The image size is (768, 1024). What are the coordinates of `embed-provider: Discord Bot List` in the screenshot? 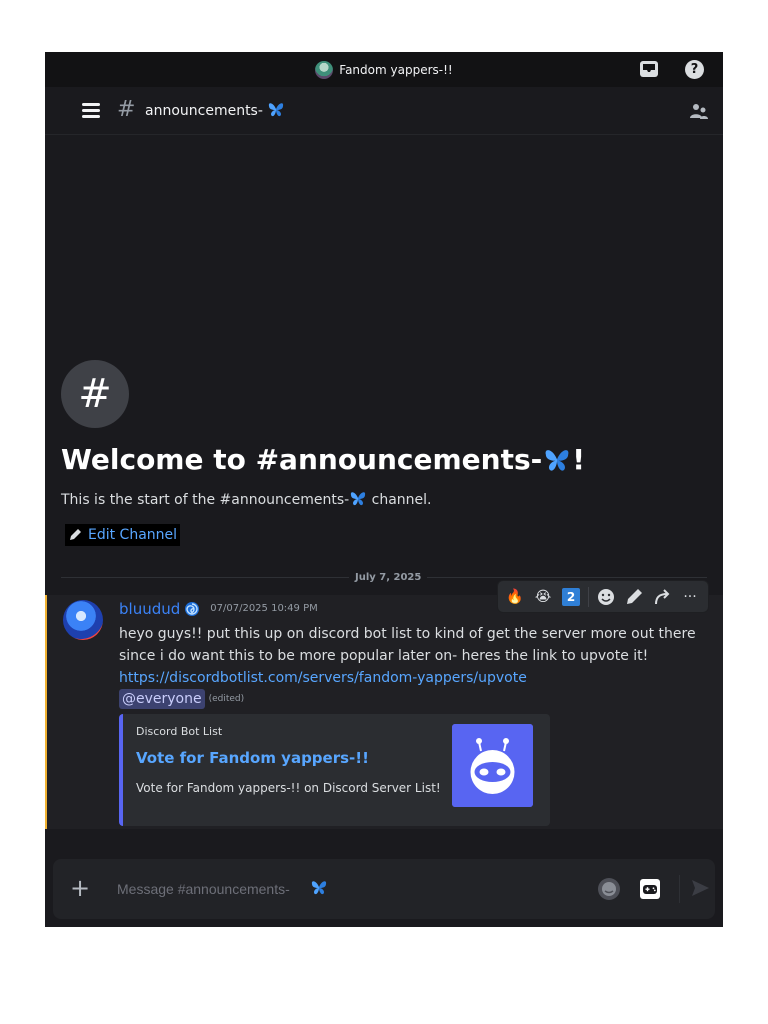 It's located at (179, 731).